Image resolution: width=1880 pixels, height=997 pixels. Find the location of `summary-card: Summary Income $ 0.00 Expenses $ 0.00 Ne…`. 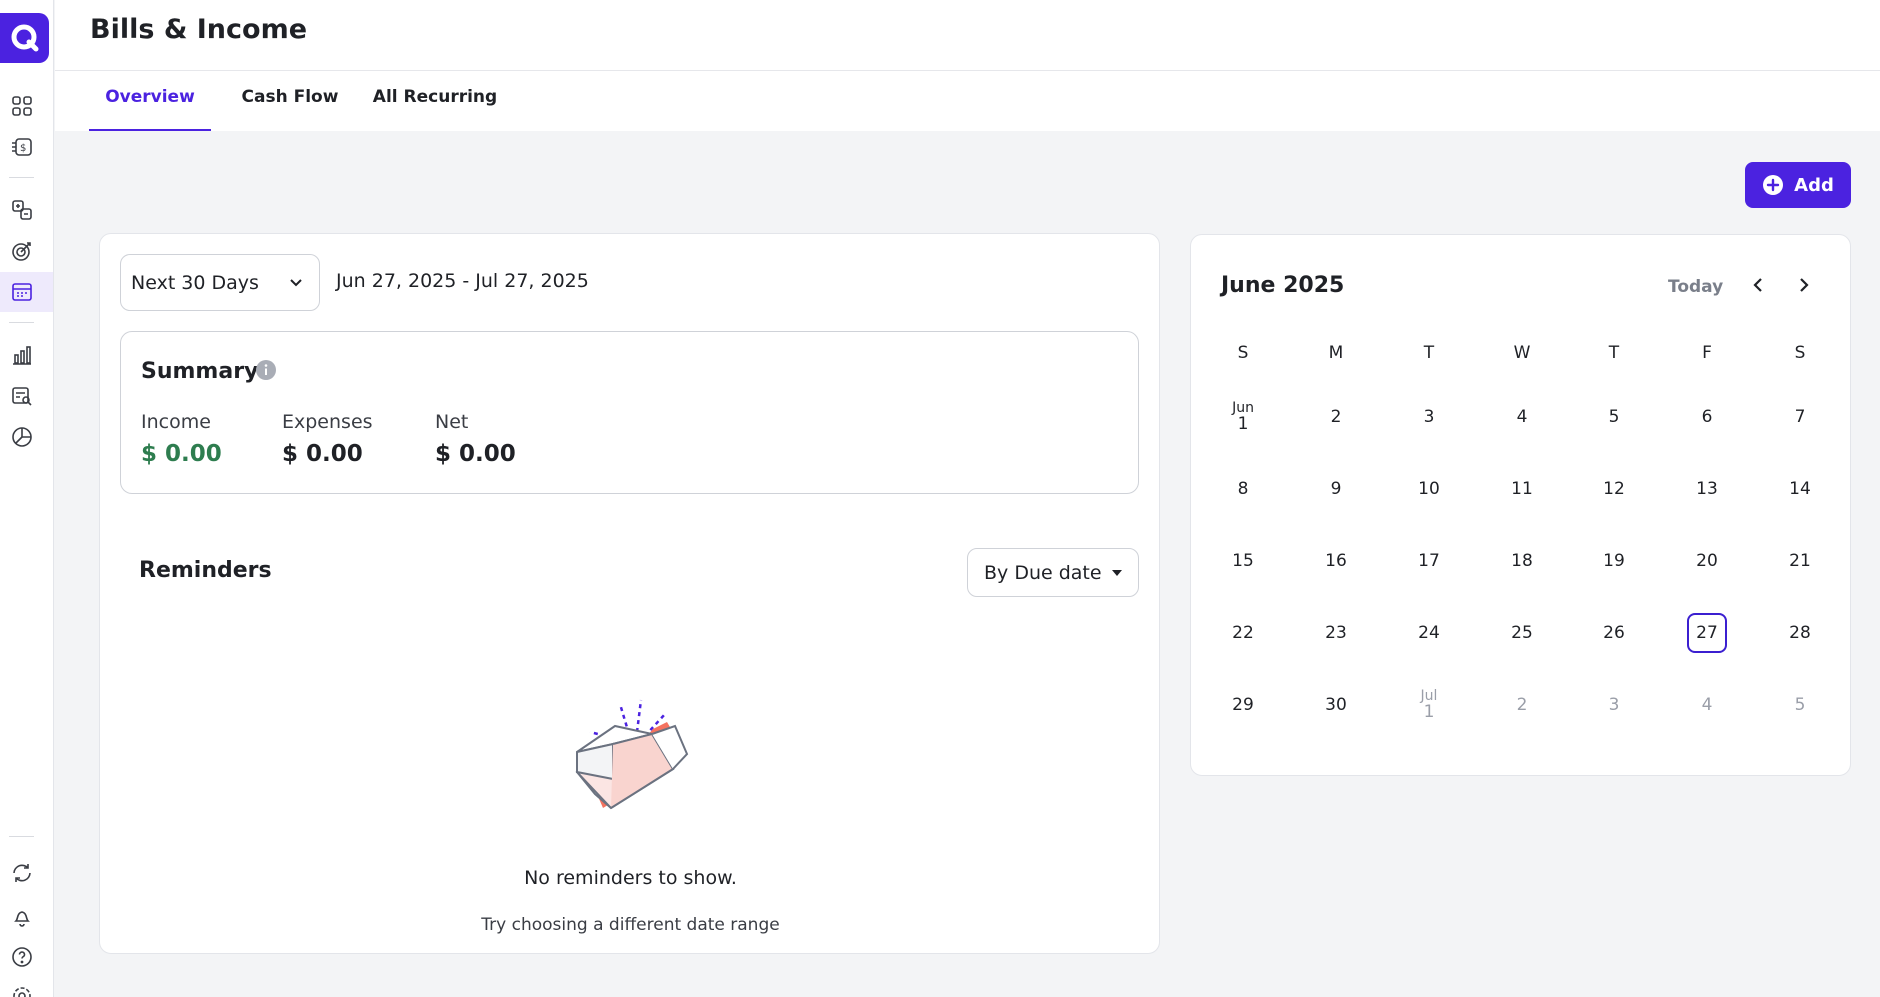

summary-card: Summary Income $ 0.00 Expenses $ 0.00 Ne… is located at coordinates (629, 412).